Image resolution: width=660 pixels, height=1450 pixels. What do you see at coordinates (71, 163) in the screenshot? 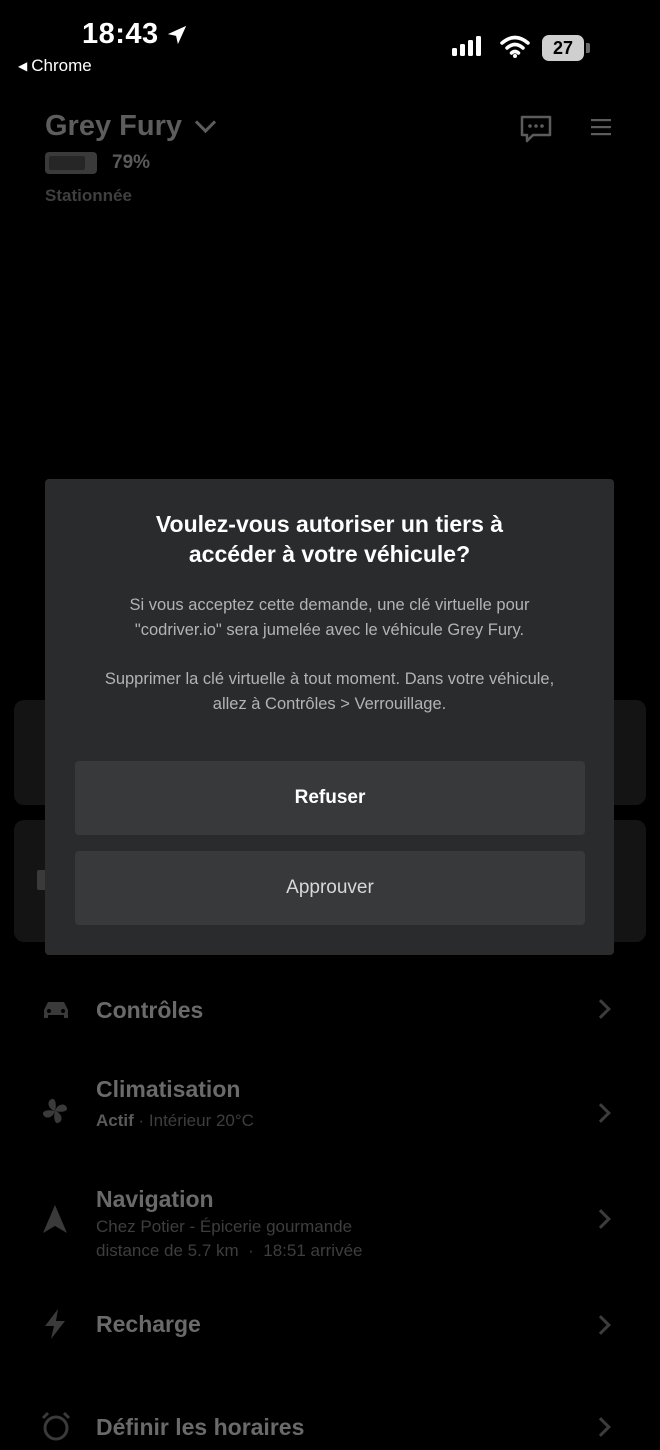
I see `vehicle-battery-icon` at bounding box center [71, 163].